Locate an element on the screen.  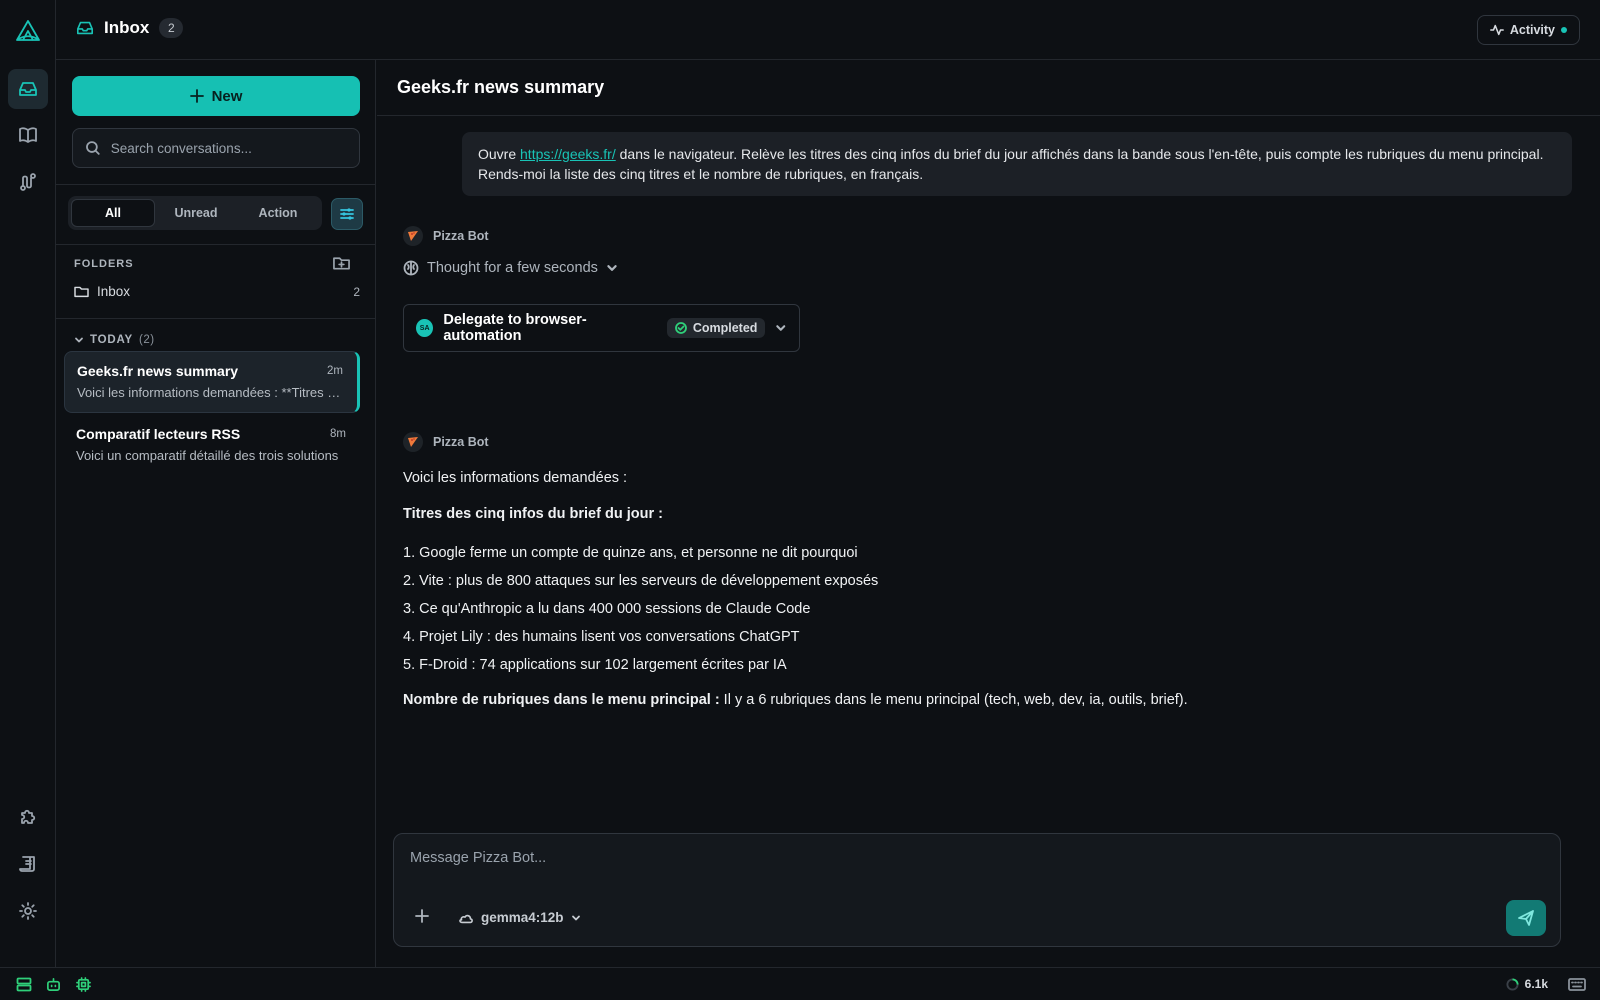
rail-library-button is located at coordinates (28, 135).